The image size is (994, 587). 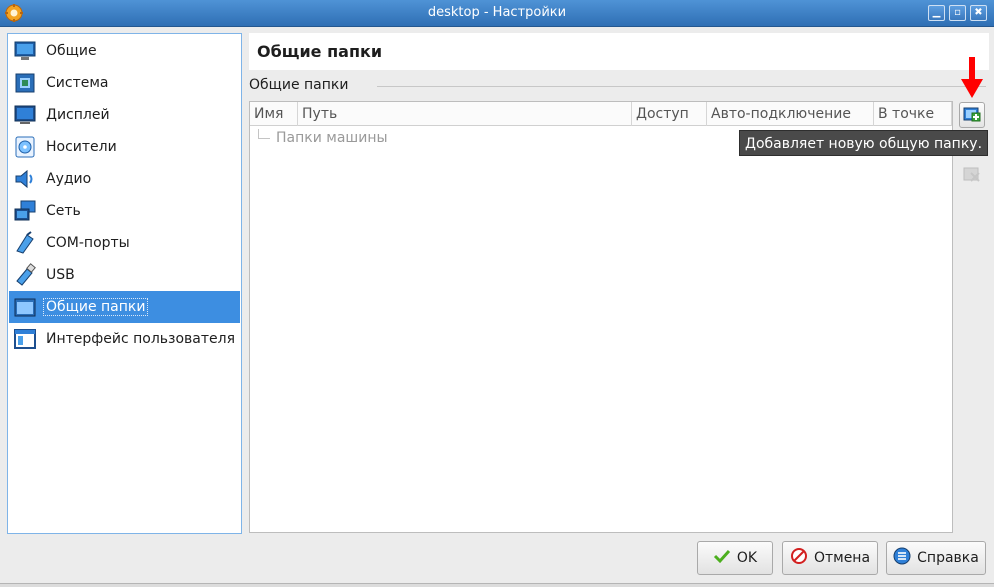 I want to click on group-label: Общие папки, so click(x=299, y=85).